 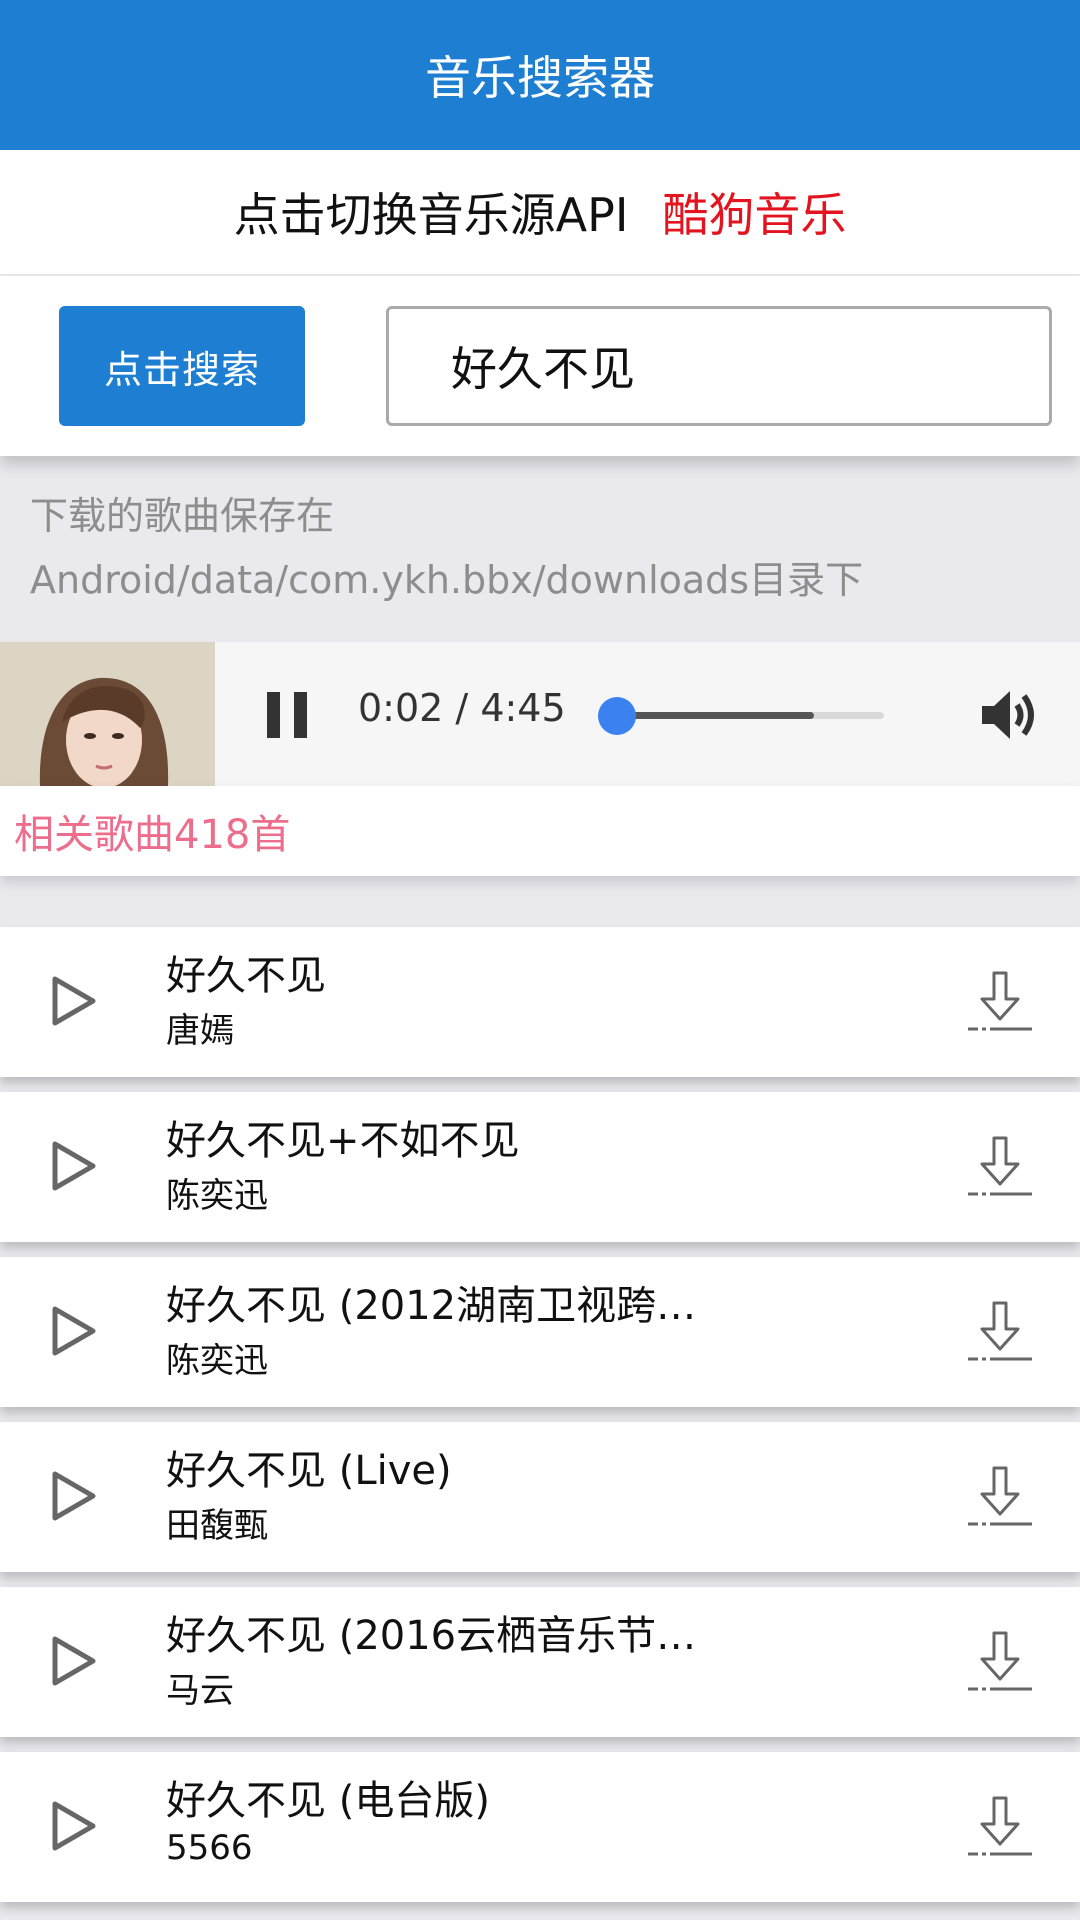 I want to click on result-count-bar: 相关歌曲418首, so click(x=540, y=831).